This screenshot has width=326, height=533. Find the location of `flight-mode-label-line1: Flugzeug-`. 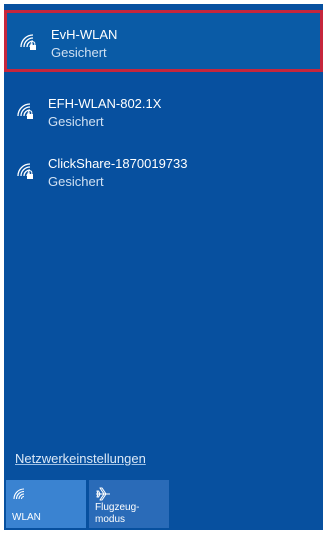

flight-mode-label-line1: Flugzeug- is located at coordinates (117, 507).